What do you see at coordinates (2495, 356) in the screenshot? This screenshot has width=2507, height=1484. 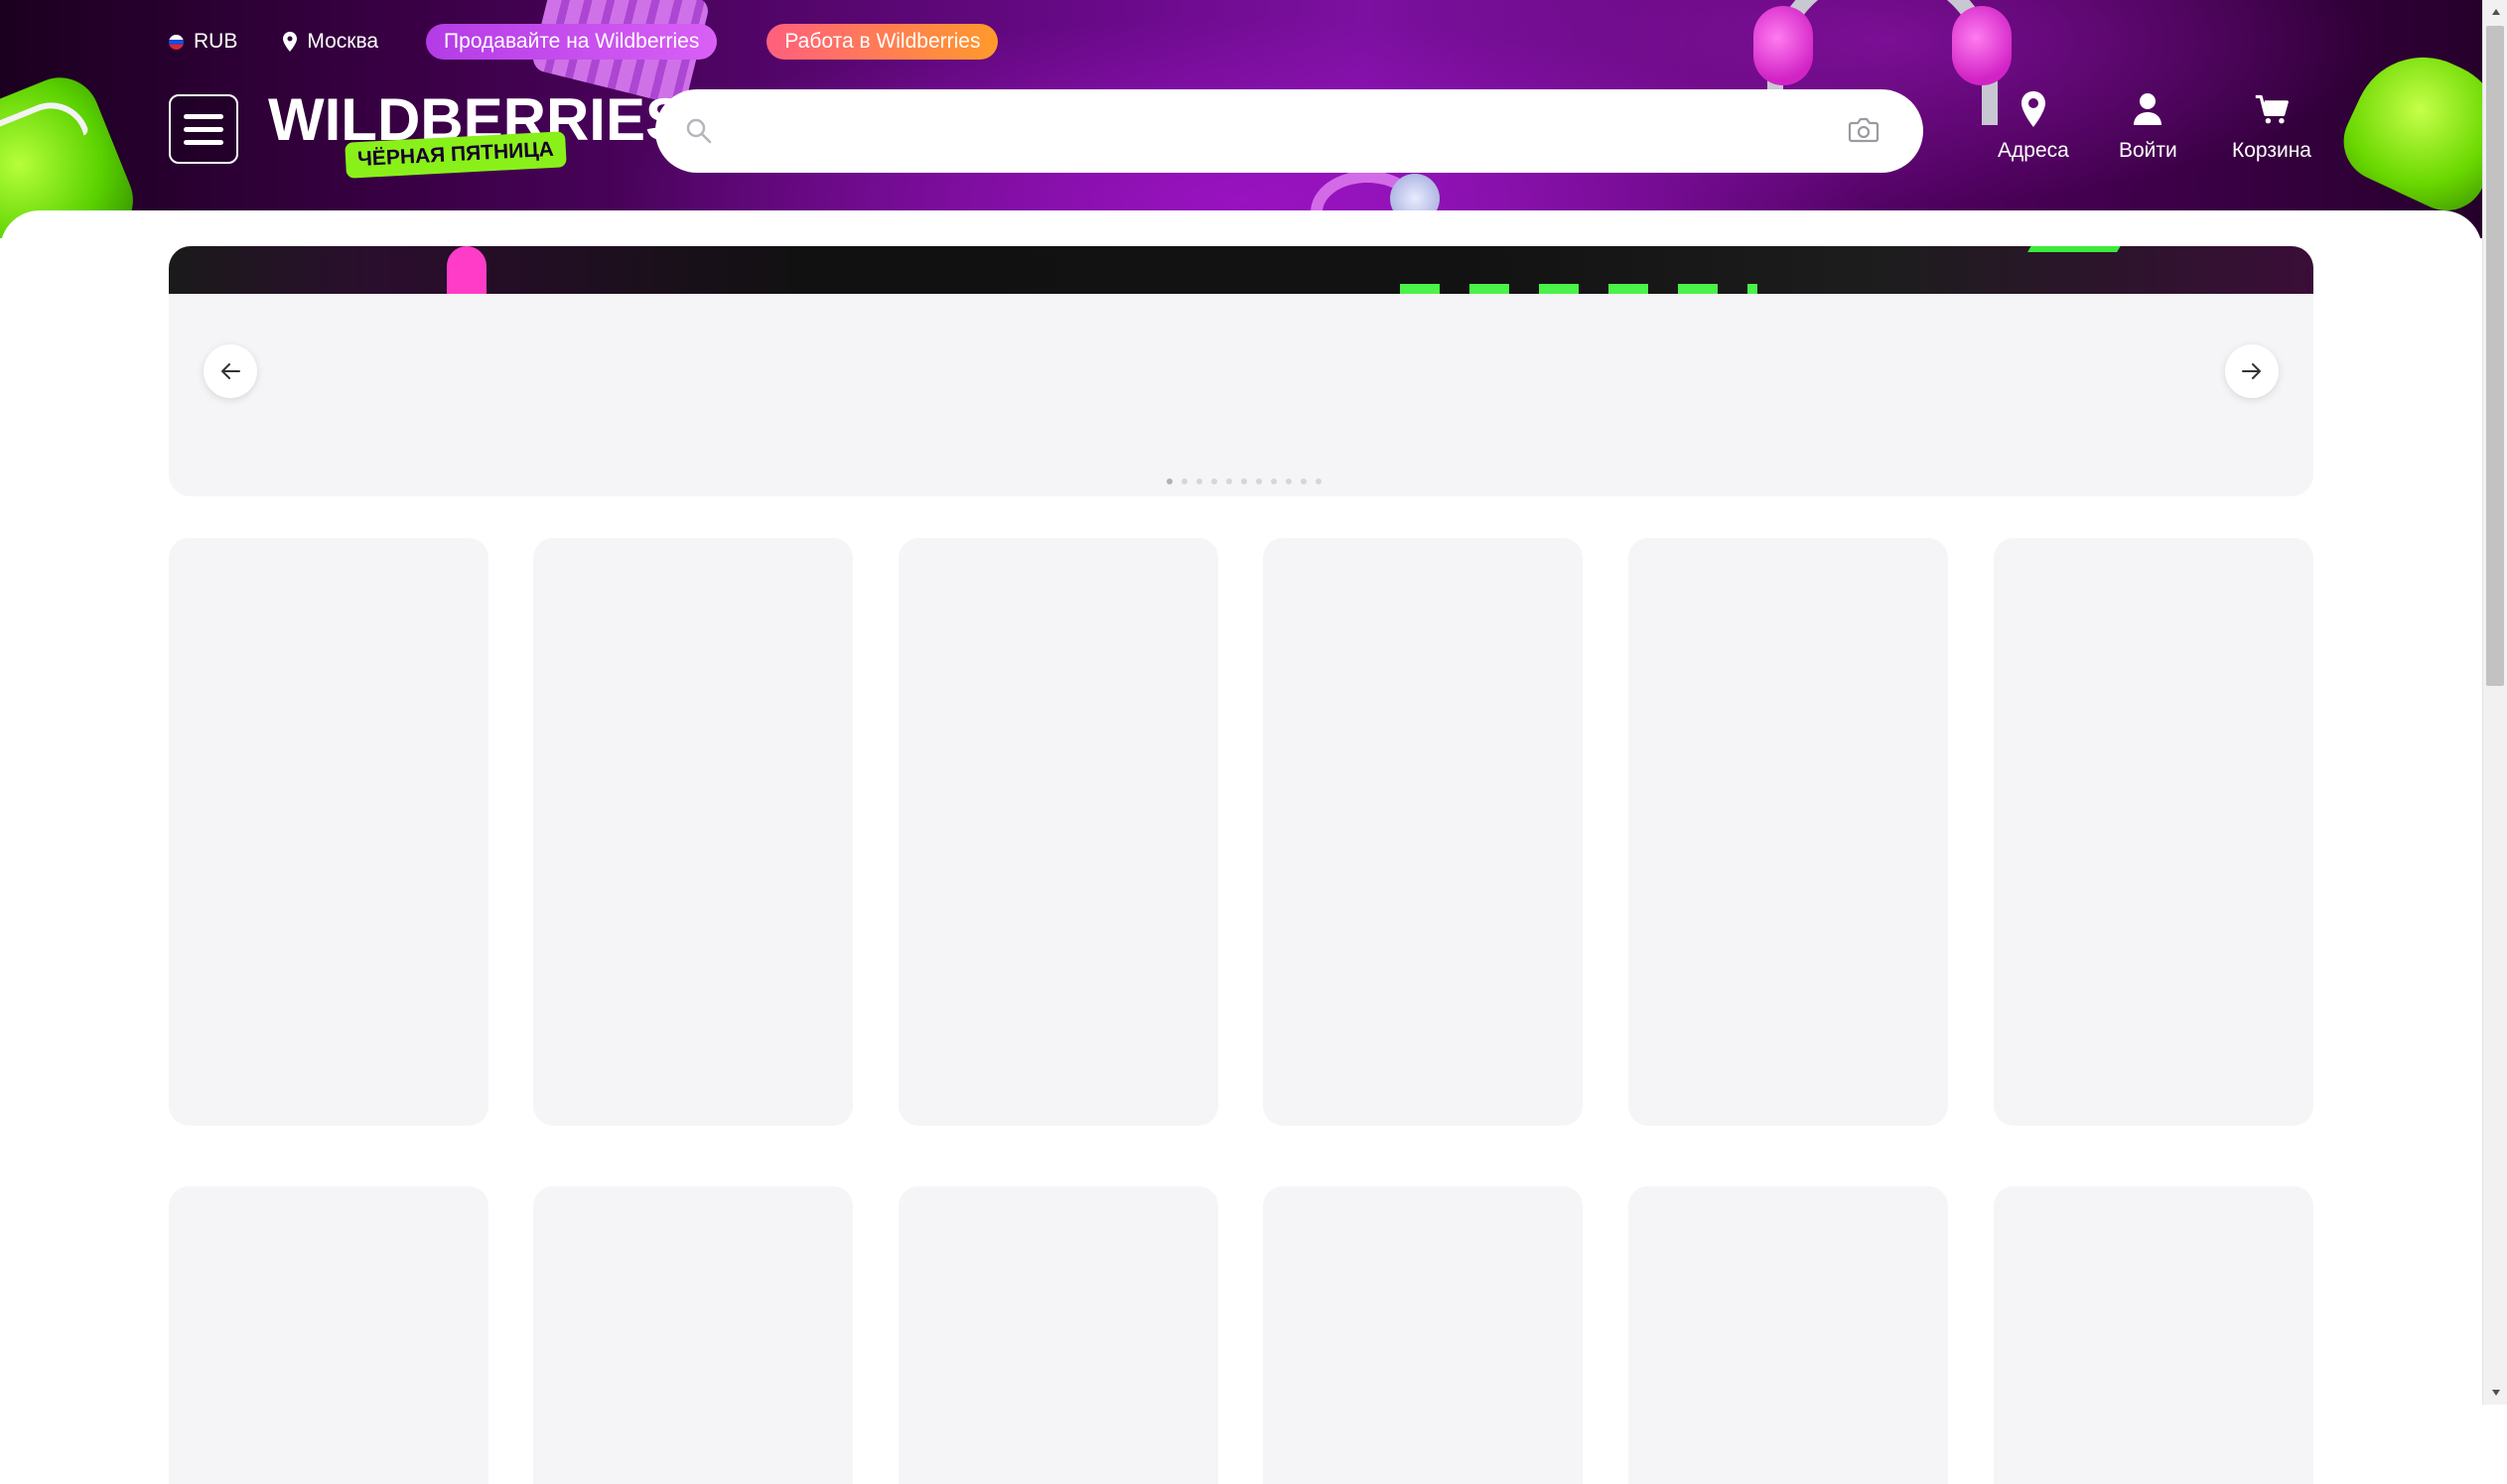 I see `scrollbar-thumb` at bounding box center [2495, 356].